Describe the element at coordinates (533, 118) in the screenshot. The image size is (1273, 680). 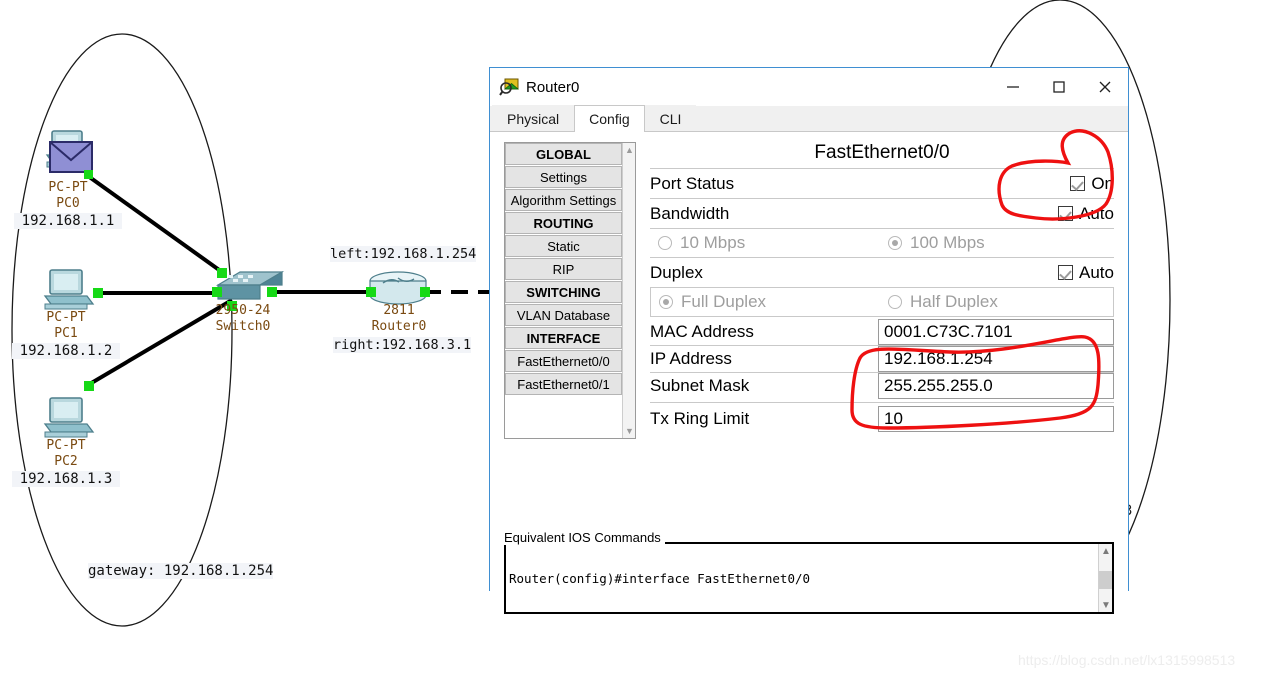
I see `tab-physical: Physical` at that location.